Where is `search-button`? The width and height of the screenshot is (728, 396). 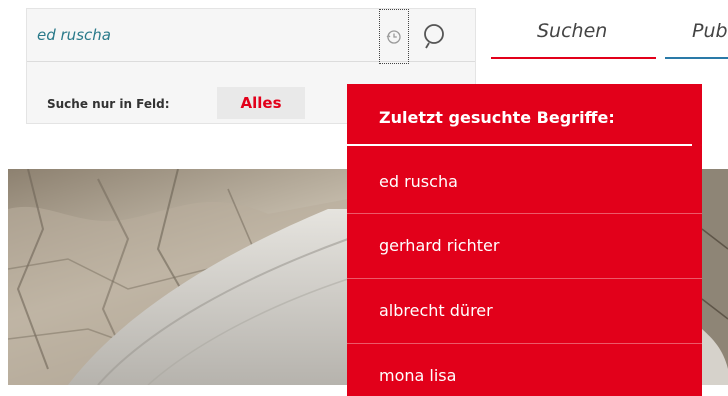
search-button is located at coordinates (434, 36).